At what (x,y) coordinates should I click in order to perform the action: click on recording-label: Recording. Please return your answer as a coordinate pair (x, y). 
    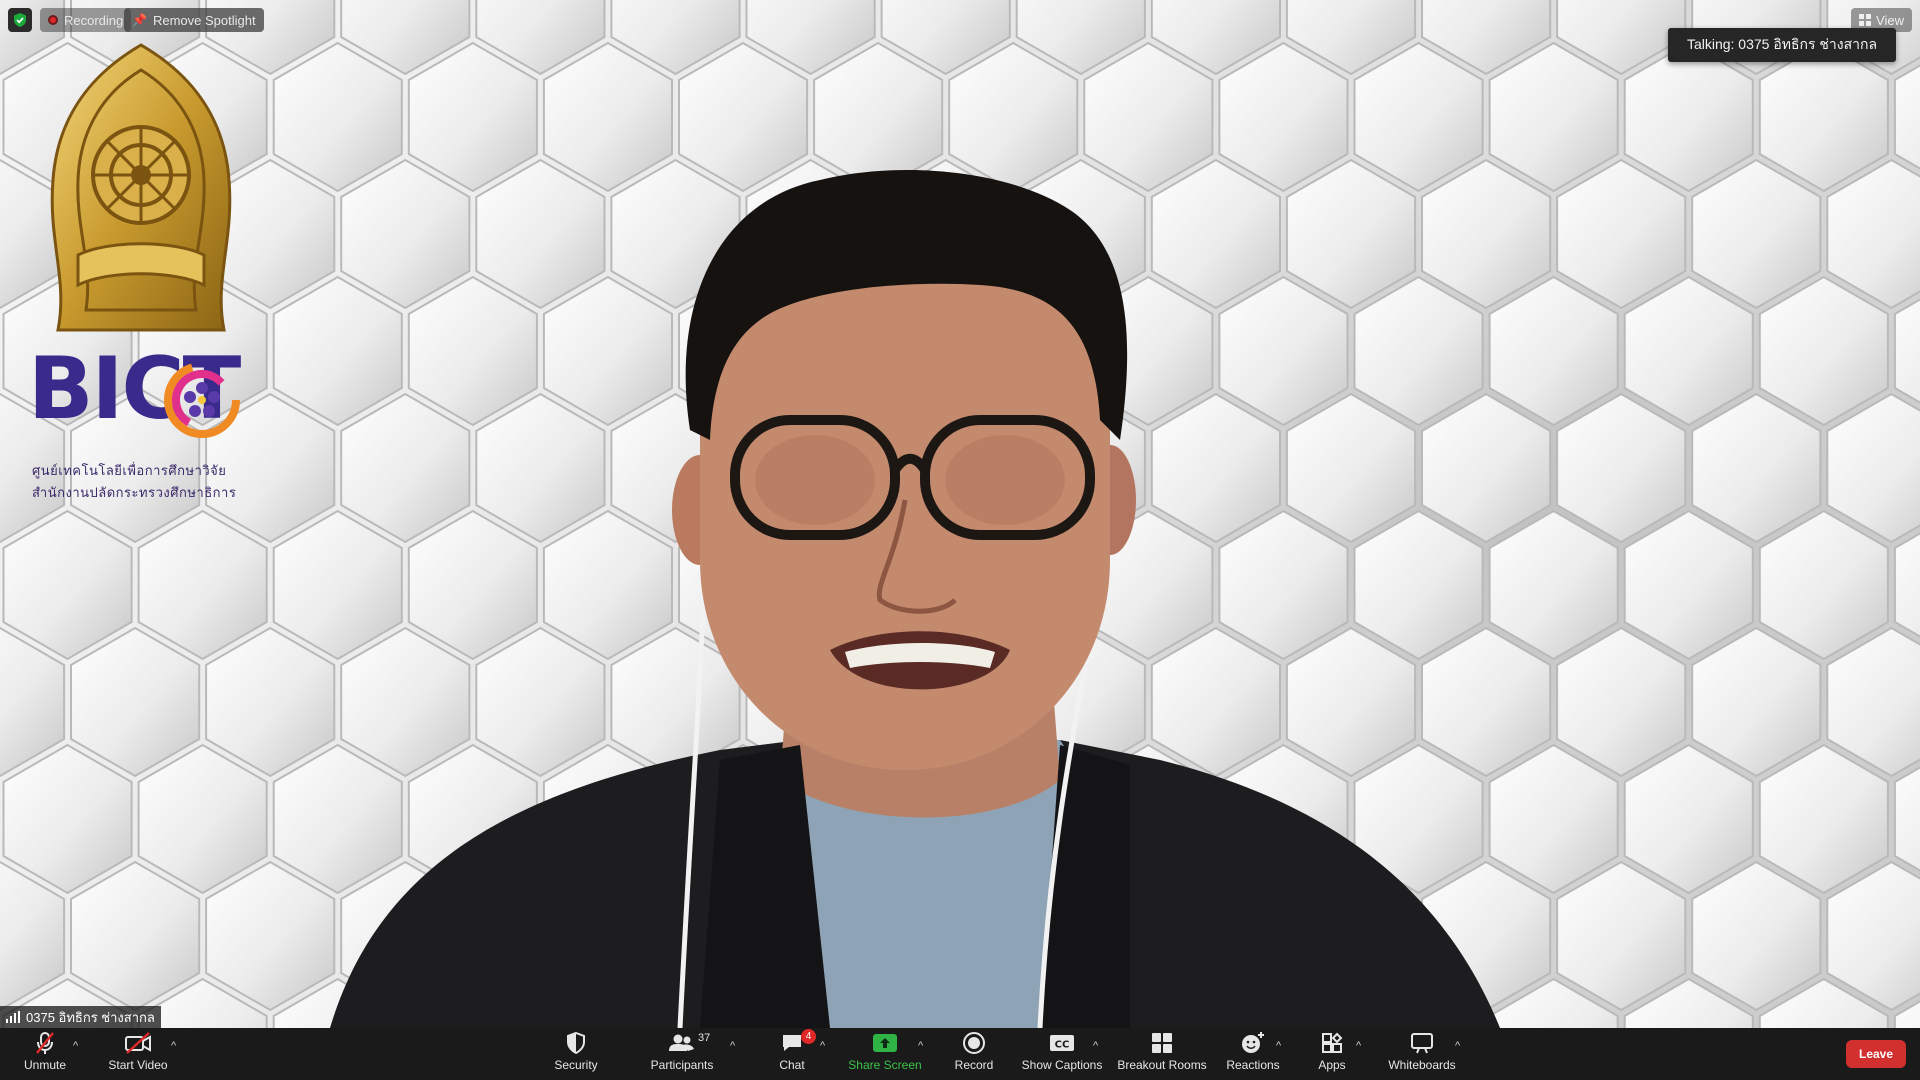
    Looking at the image, I should click on (94, 20).